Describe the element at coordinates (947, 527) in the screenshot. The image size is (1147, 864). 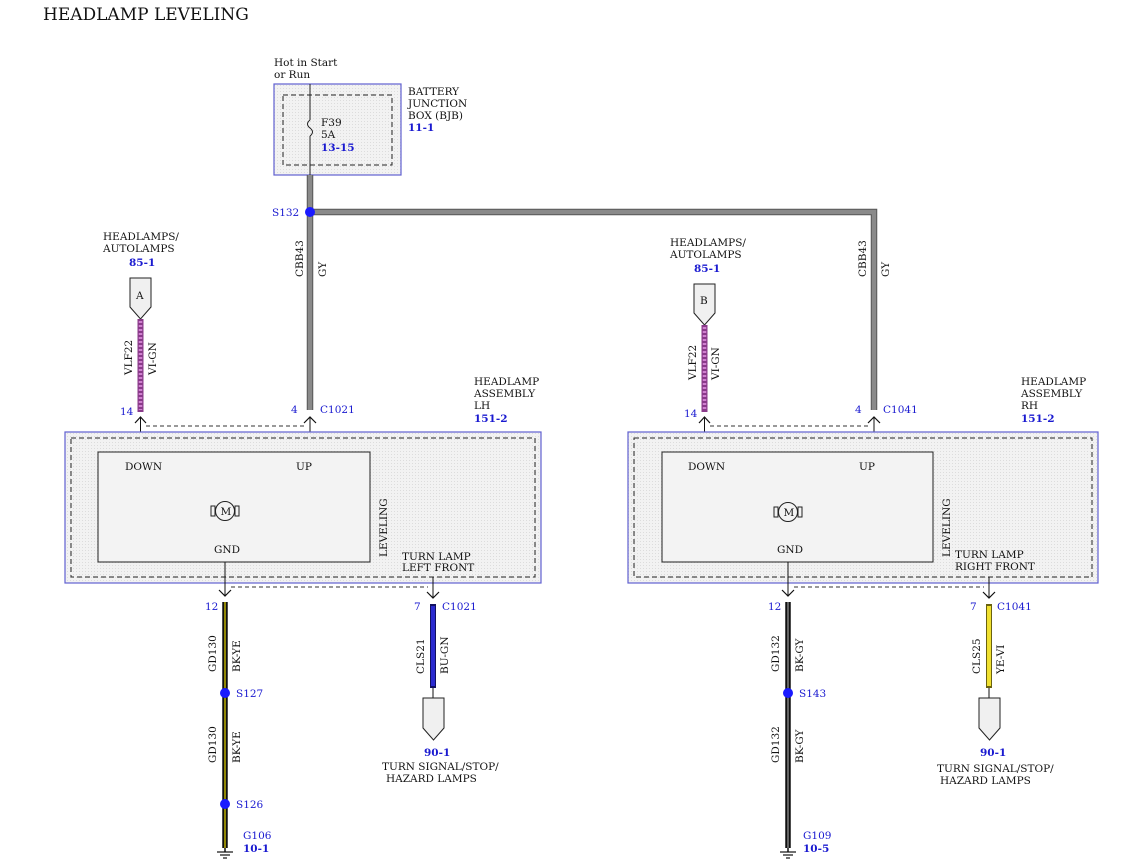
I see `right-leveling-label: LEVELING` at that location.